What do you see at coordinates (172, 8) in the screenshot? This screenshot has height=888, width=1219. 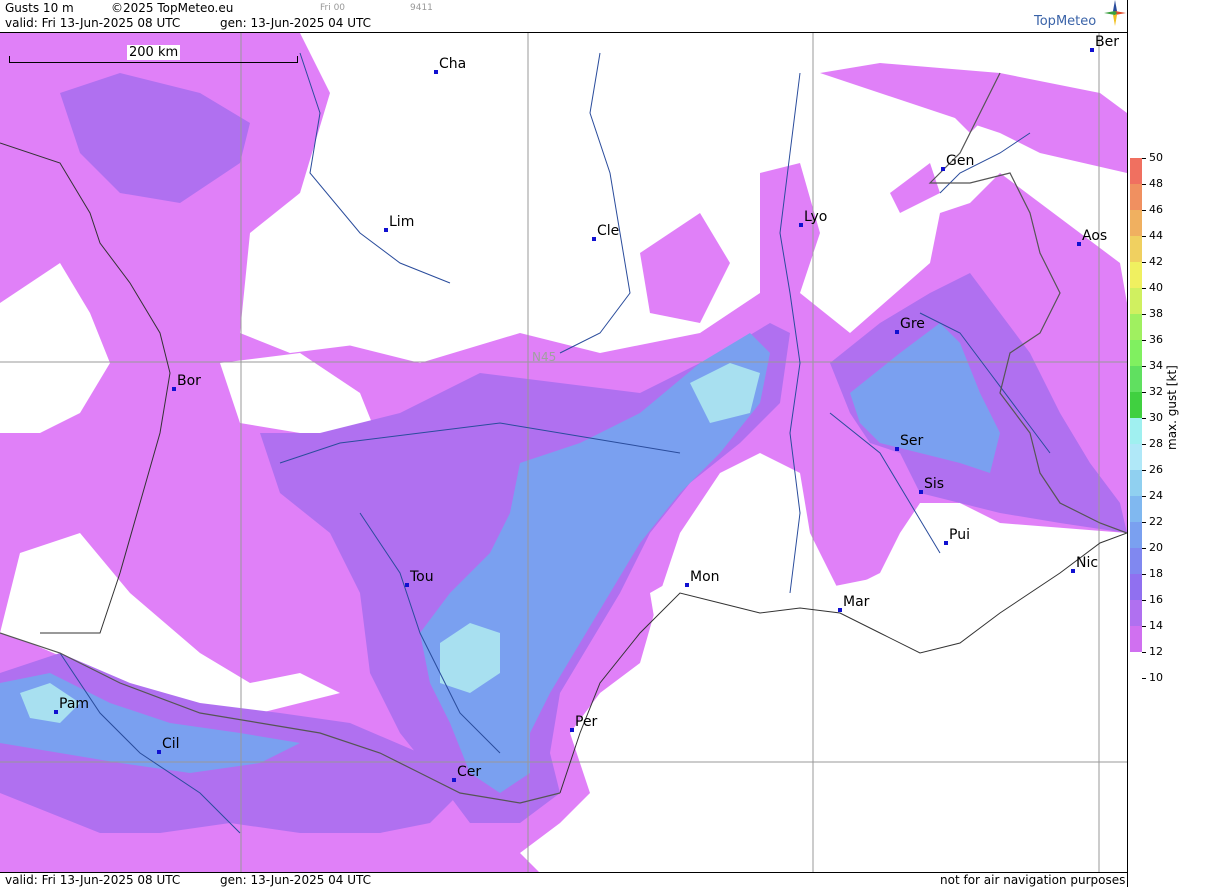 I see `copyright: ©2025 TopMeteo.eu` at bounding box center [172, 8].